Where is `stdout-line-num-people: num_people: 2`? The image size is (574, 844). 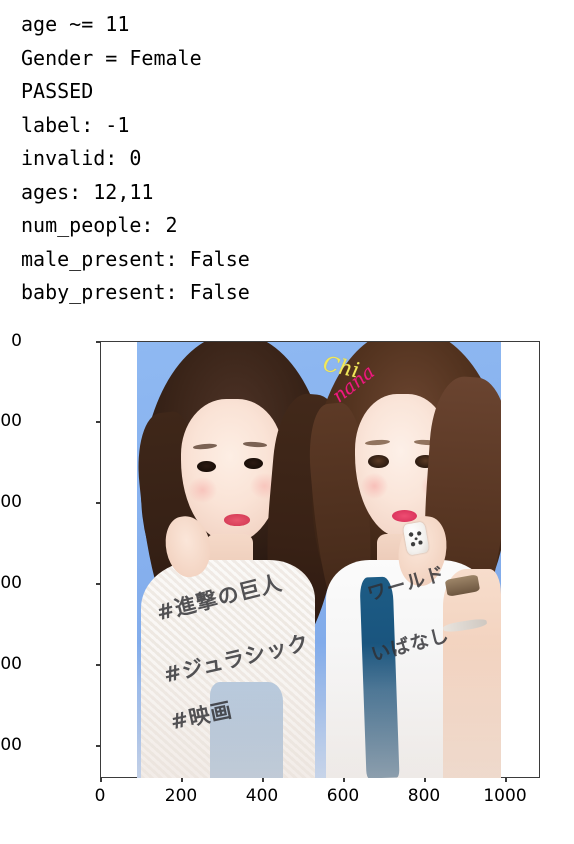
stdout-line-num-people: num_people: 2 is located at coordinates (99, 225).